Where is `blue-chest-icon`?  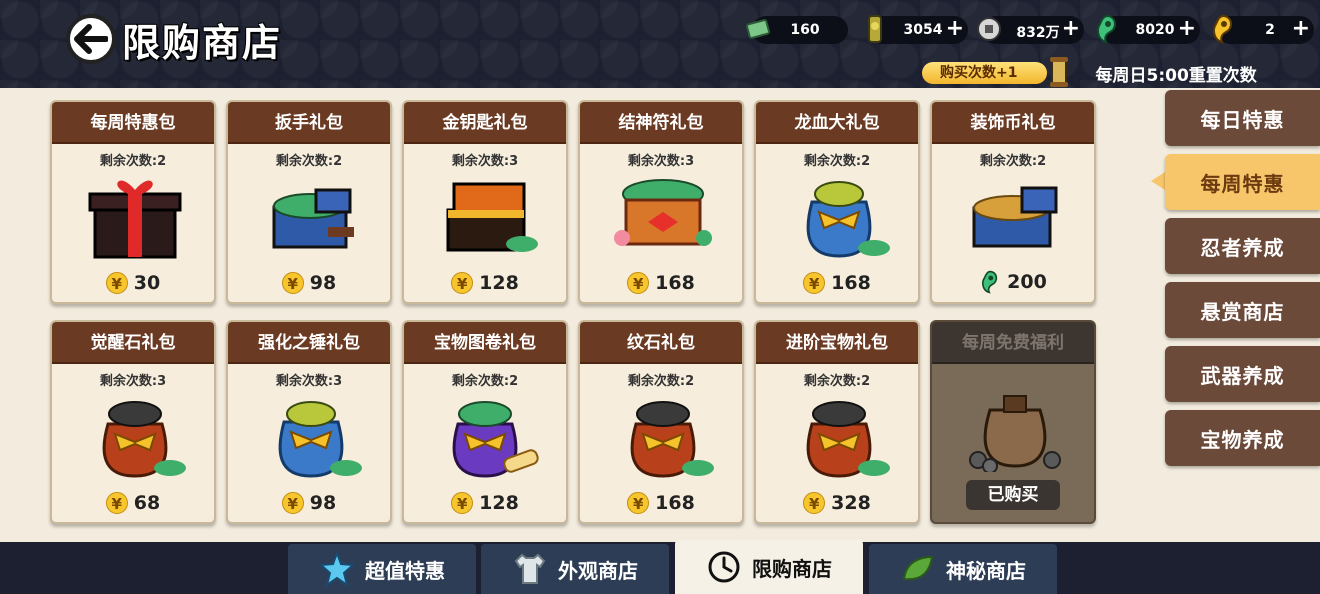 blue-chest-icon is located at coordinates (311, 217).